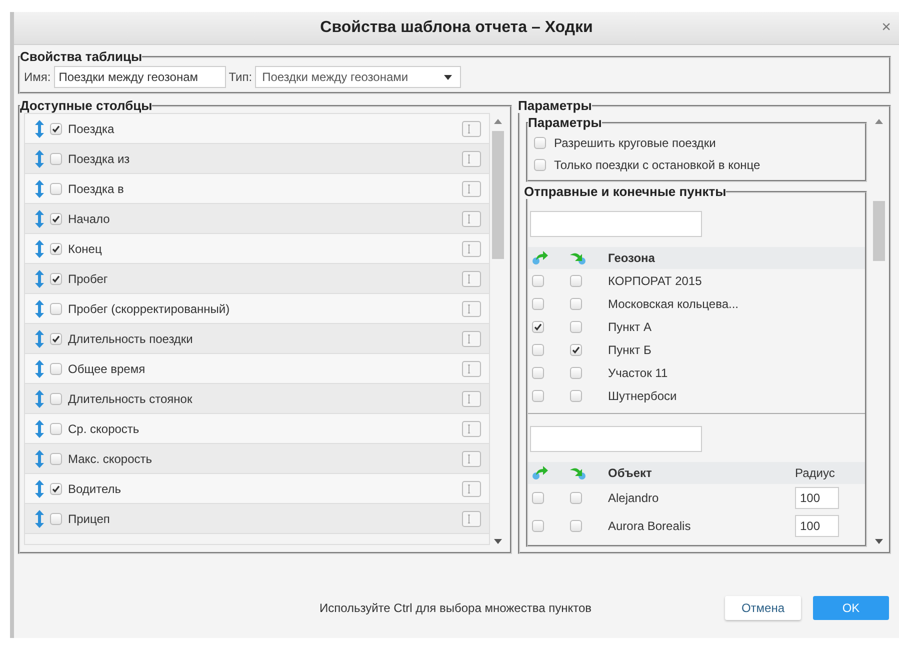 The width and height of the screenshot is (899, 650). I want to click on section-title: Доступные столбцы, so click(86, 105).